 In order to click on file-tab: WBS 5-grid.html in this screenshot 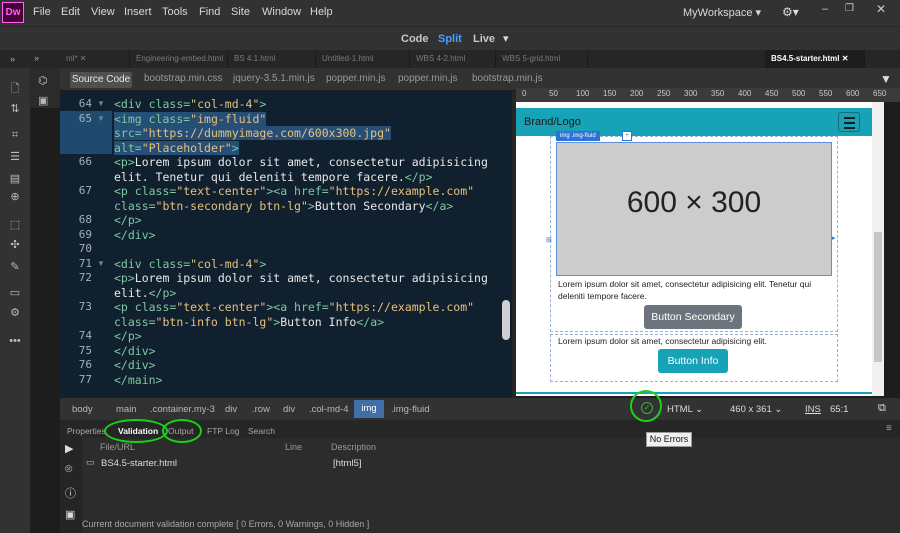, I will do `click(542, 59)`.